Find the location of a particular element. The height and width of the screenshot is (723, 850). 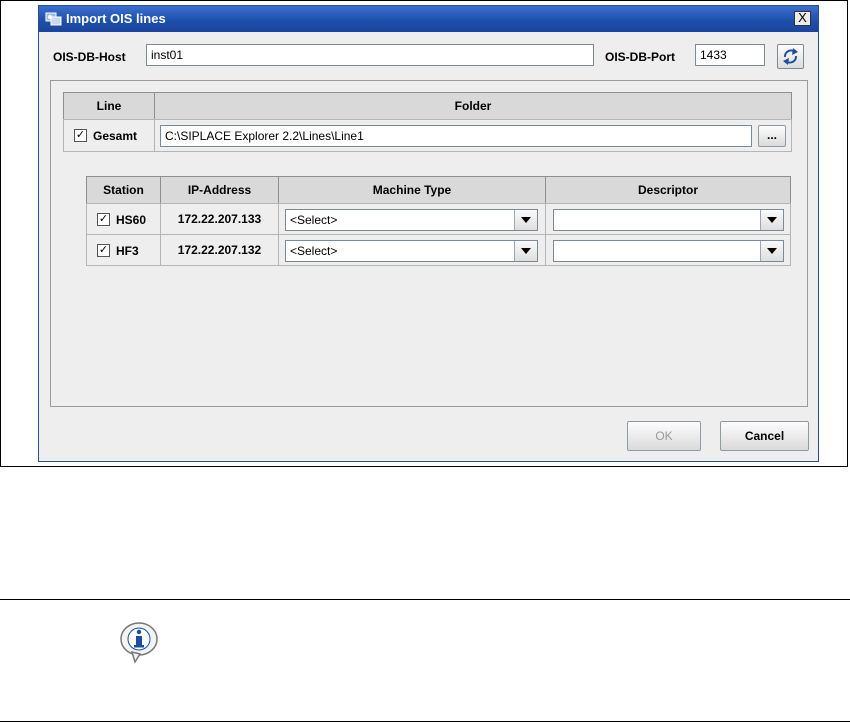

title-bar: Import OIS lines X is located at coordinates (428, 19).